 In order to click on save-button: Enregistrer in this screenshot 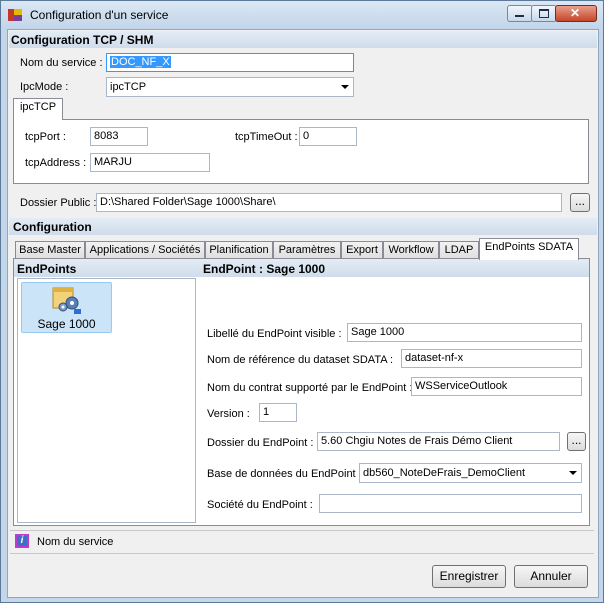, I will do `click(469, 576)`.